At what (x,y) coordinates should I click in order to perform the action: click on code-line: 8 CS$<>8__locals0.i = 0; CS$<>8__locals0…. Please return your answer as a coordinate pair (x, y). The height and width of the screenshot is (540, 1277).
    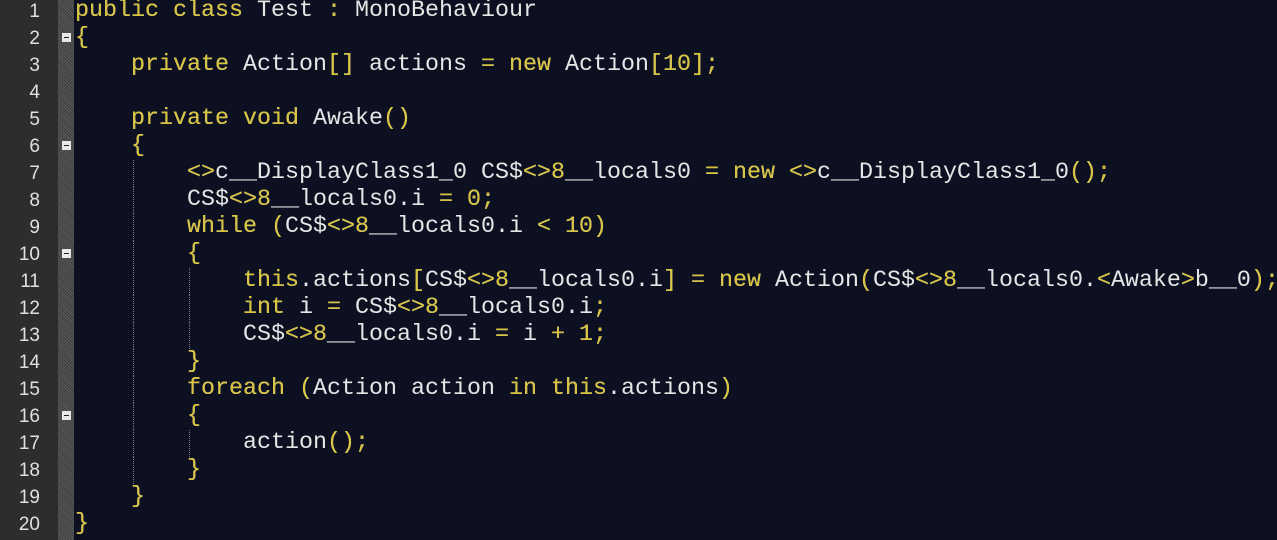
    Looking at the image, I should click on (638, 200).